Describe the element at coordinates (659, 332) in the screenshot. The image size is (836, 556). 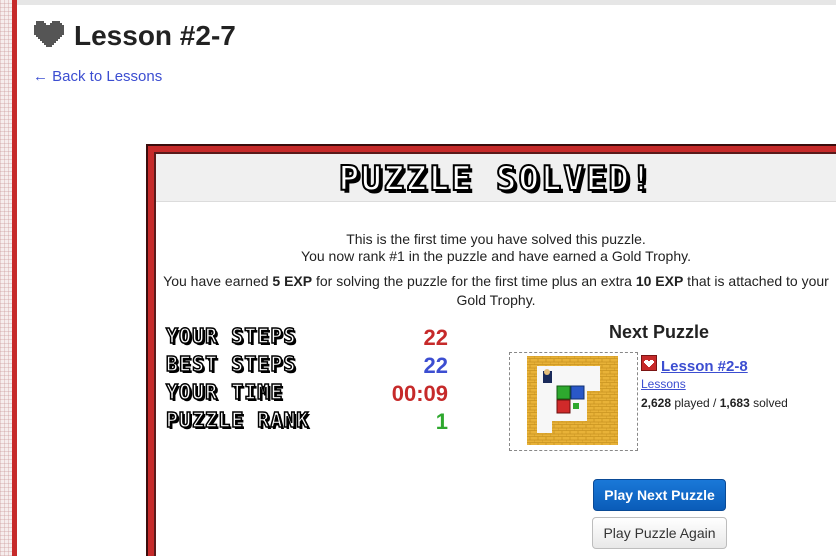
I see `next-puzzle-heading: Next Puzzle` at that location.